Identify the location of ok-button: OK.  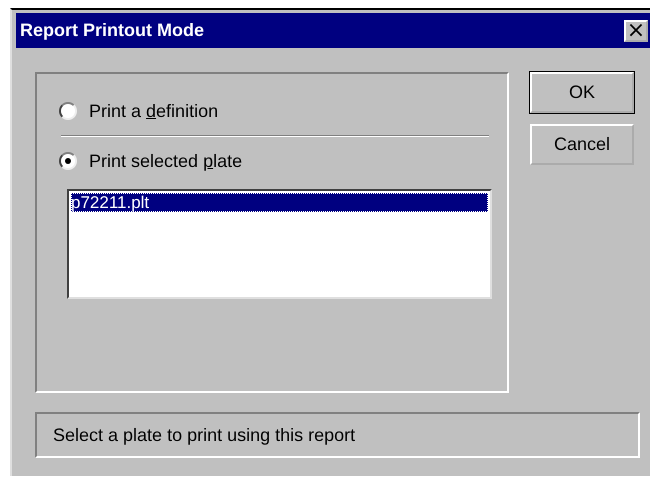
(582, 92).